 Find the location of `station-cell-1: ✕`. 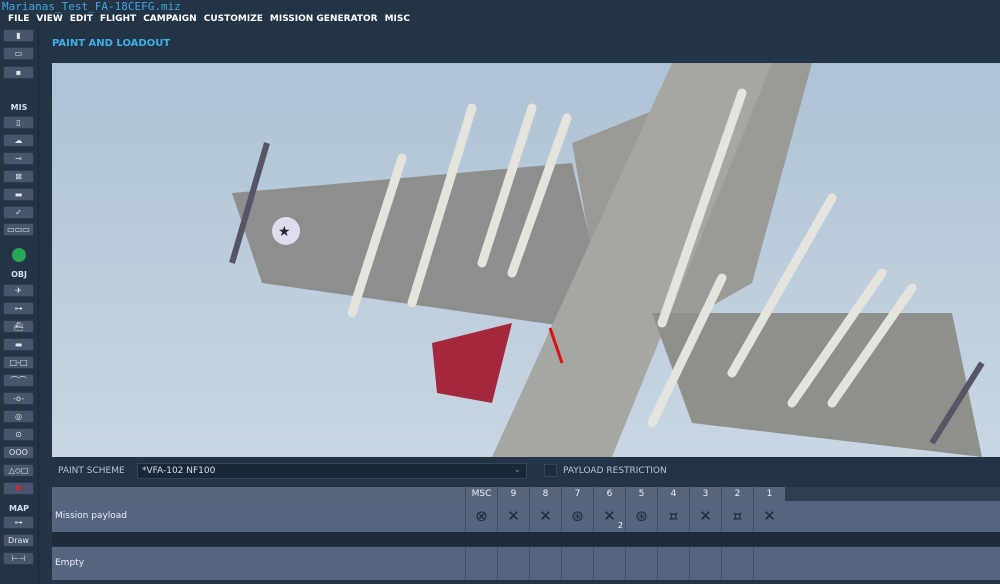

station-cell-1: ✕ is located at coordinates (769, 516).